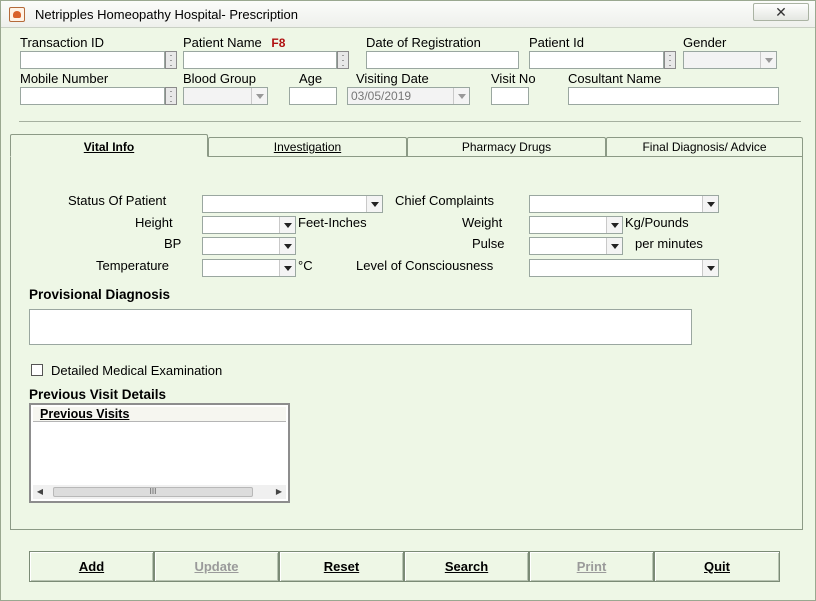  Describe the element at coordinates (173, 243) in the screenshot. I see `bp-label: BP` at that location.